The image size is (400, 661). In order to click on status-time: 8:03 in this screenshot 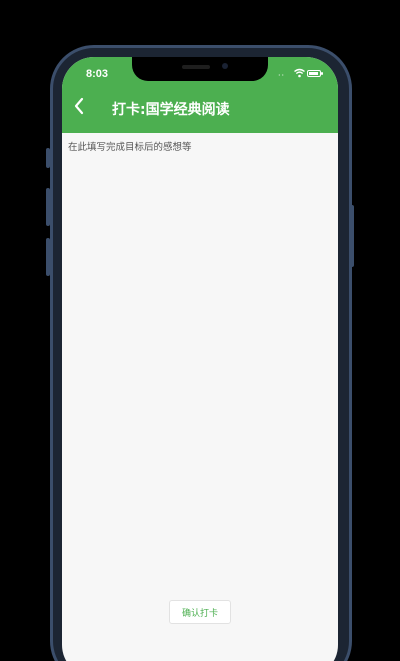, I will do `click(97, 74)`.